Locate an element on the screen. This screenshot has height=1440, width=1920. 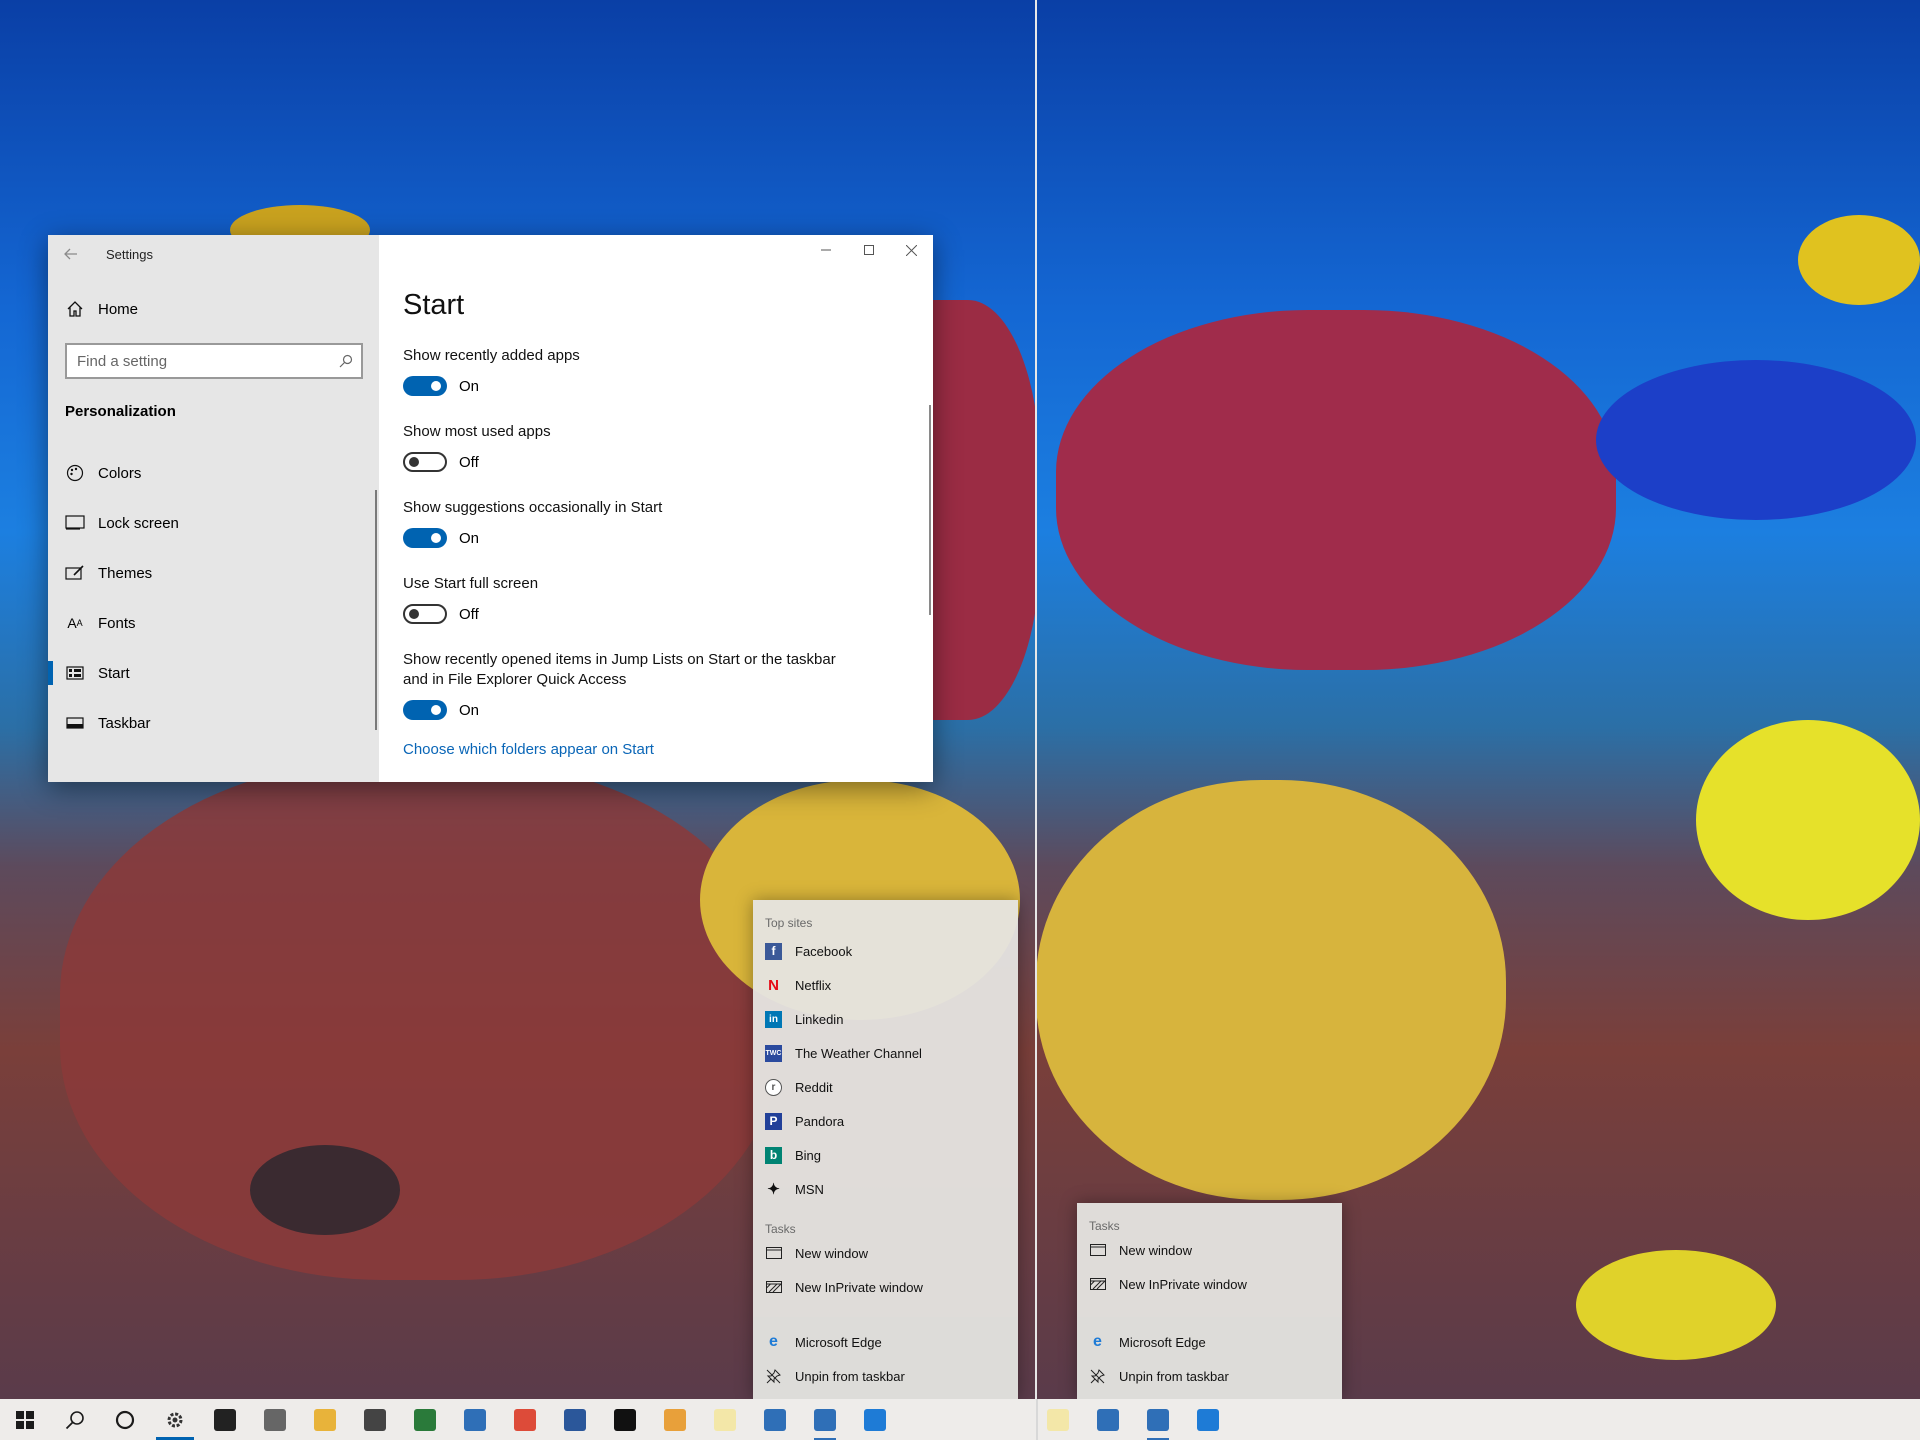
window-controls is located at coordinates (868, 250).